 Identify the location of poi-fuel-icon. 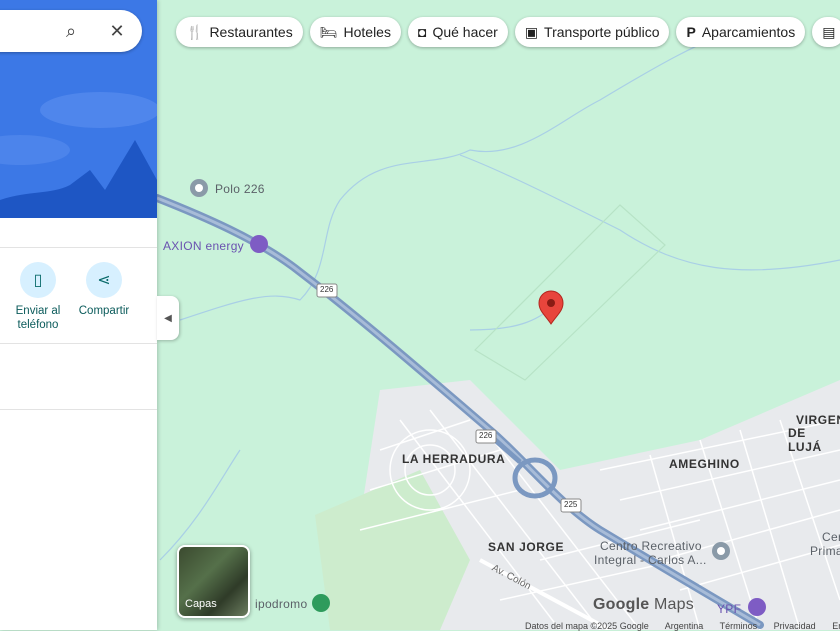
(259, 244).